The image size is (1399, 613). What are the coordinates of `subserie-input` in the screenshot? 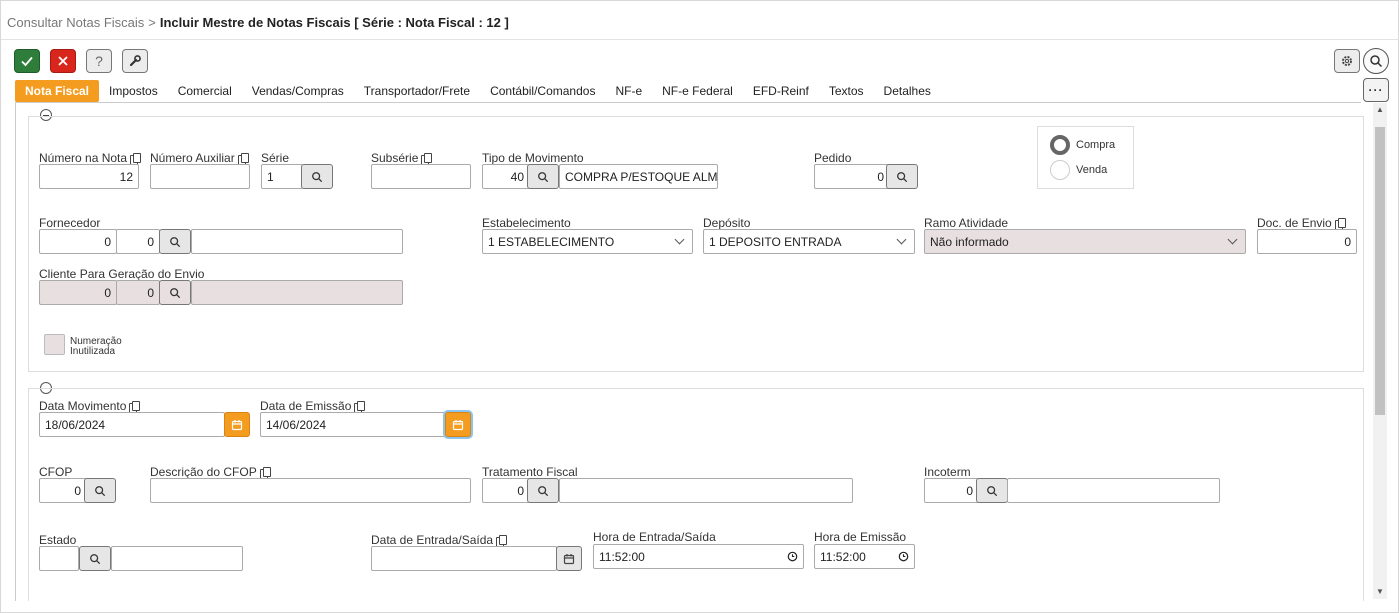 It's located at (421, 176).